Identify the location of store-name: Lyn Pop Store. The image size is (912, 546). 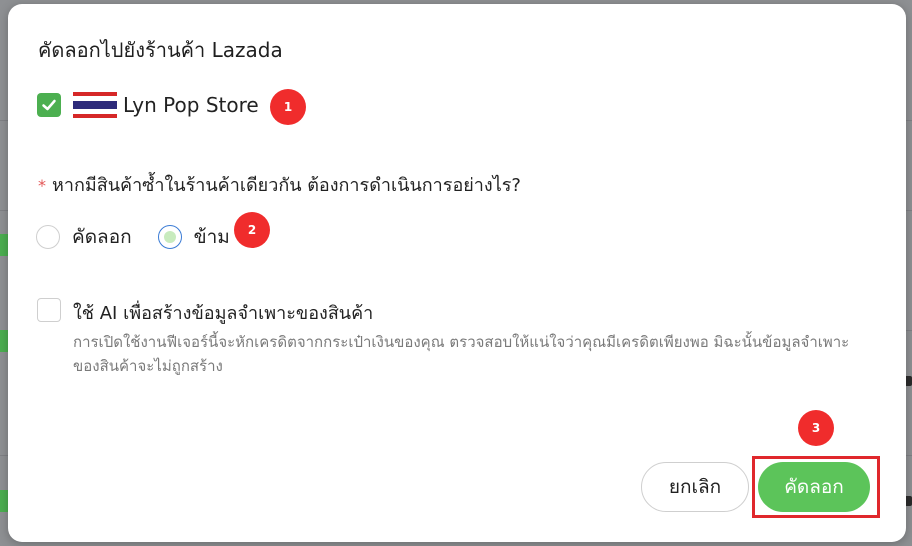
(191, 105).